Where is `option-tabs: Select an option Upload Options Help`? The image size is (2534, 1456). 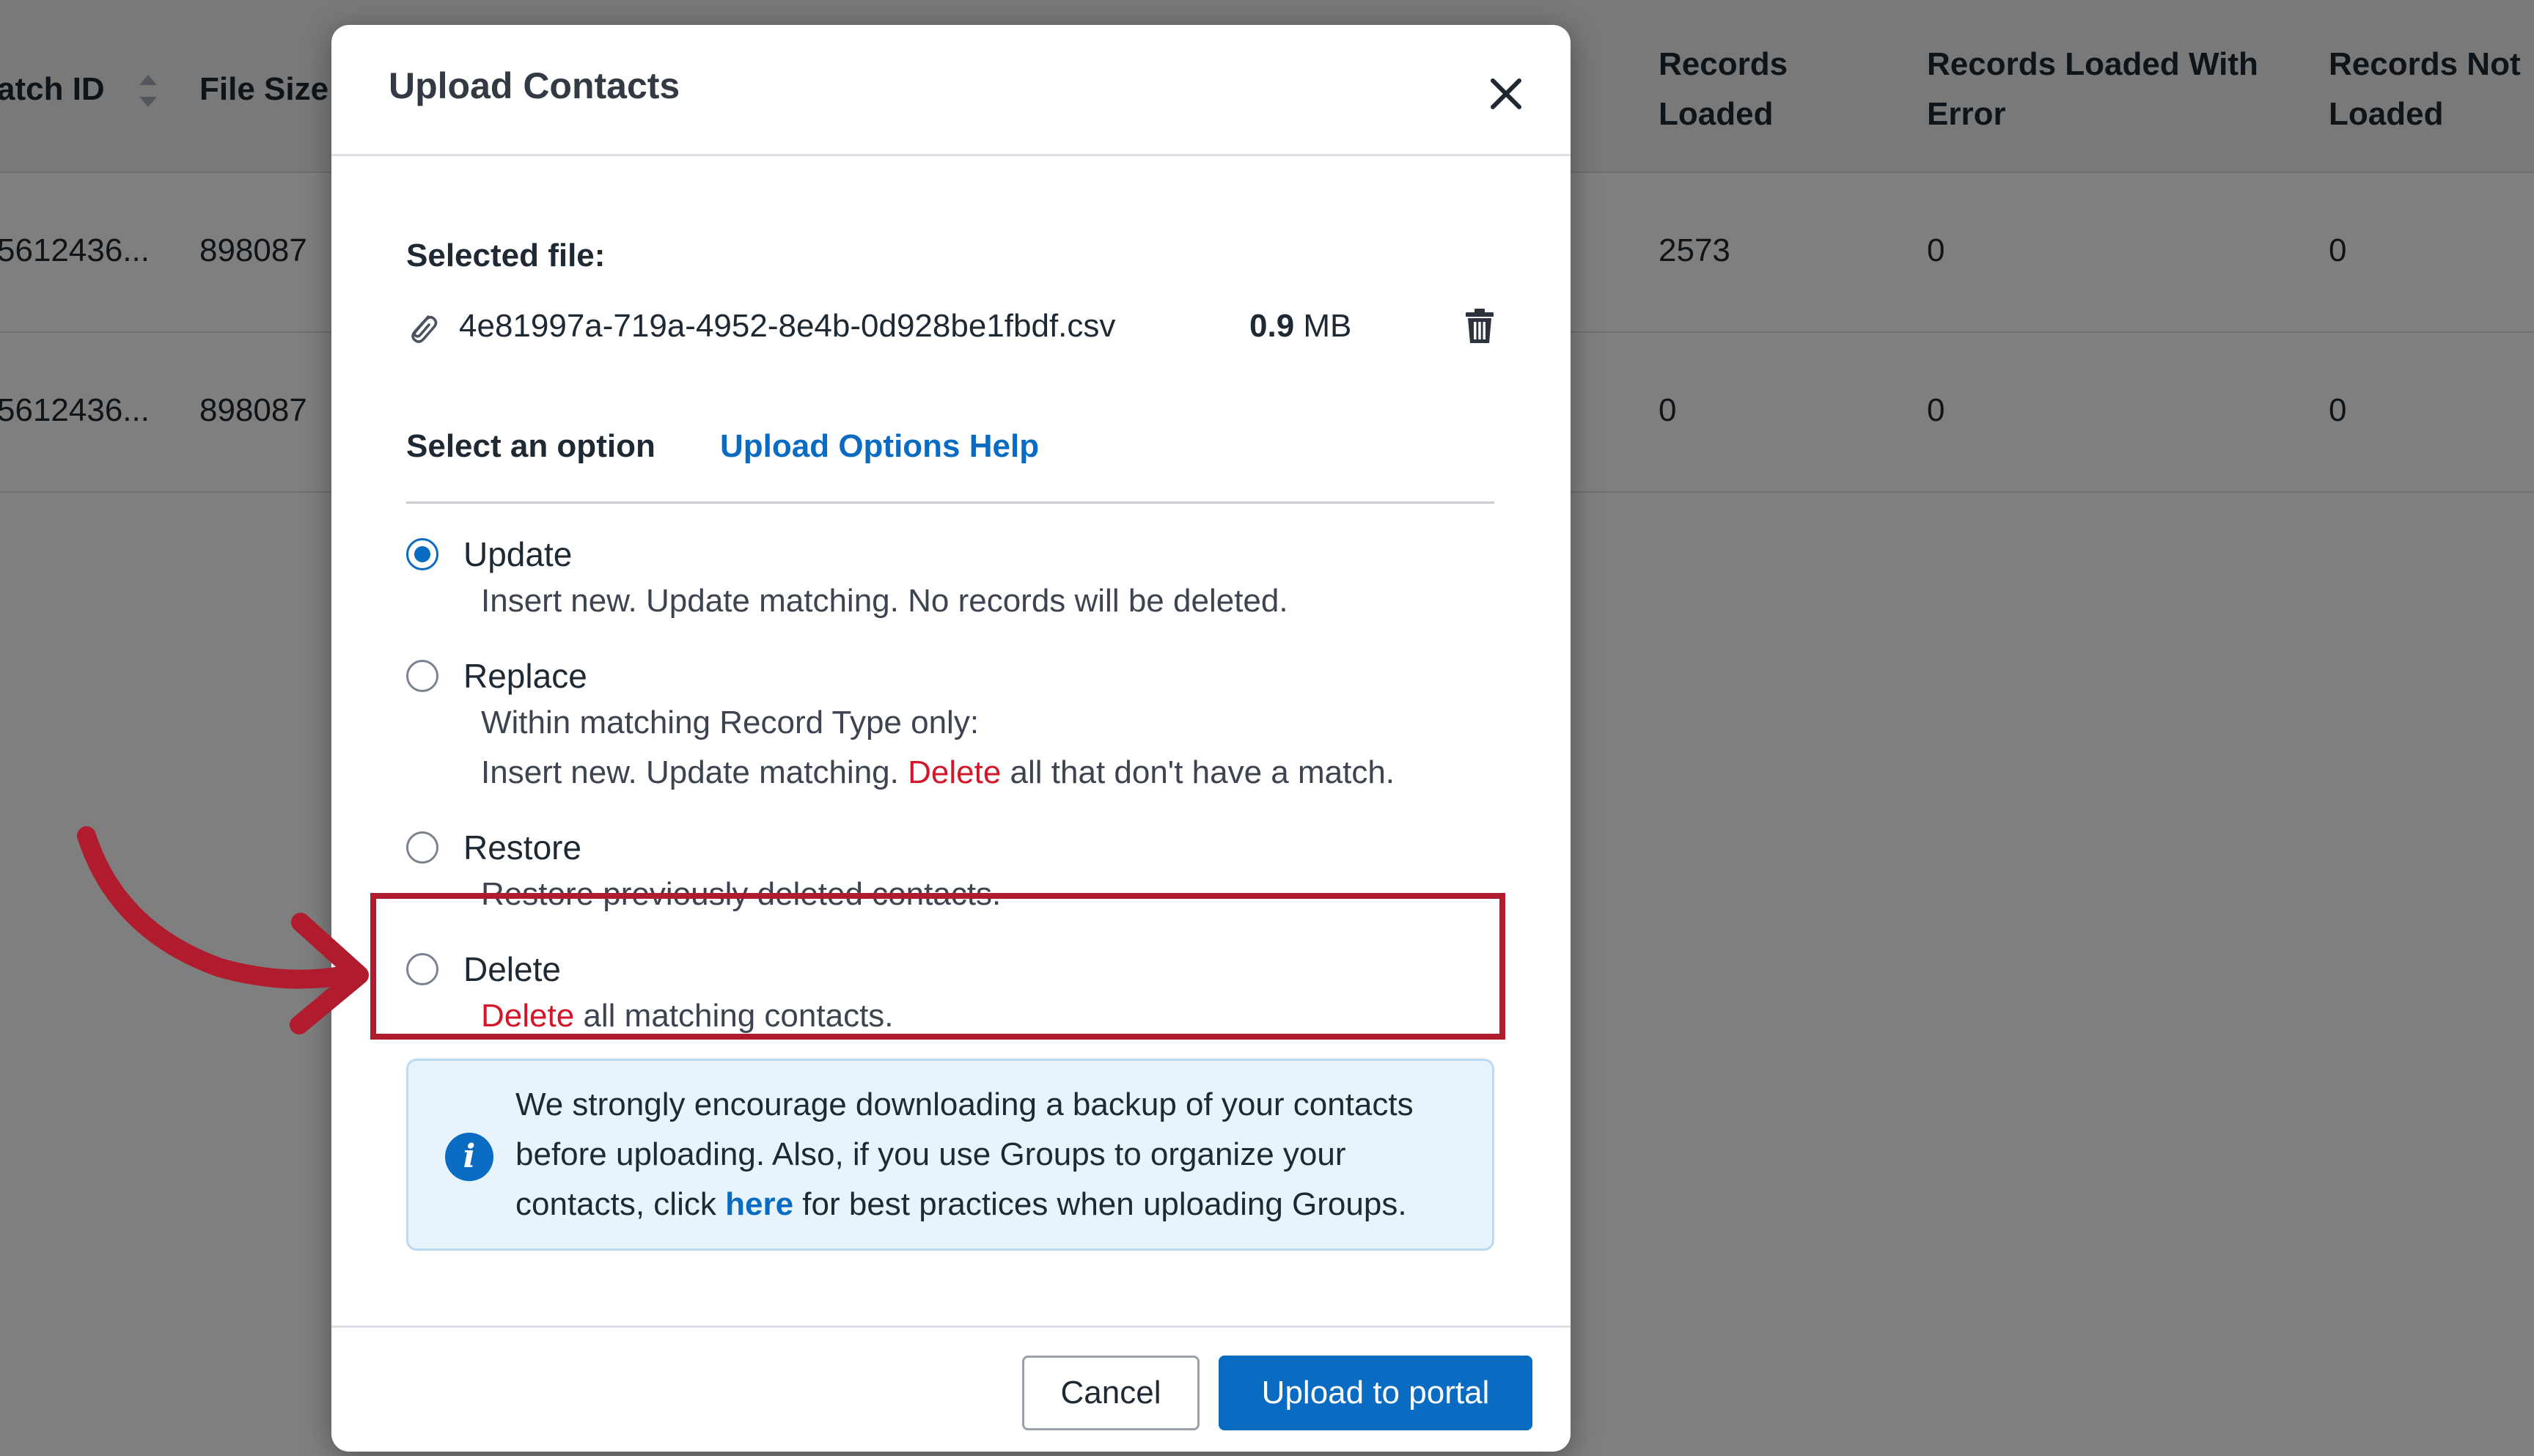 option-tabs: Select an option Upload Options Help is located at coordinates (950, 451).